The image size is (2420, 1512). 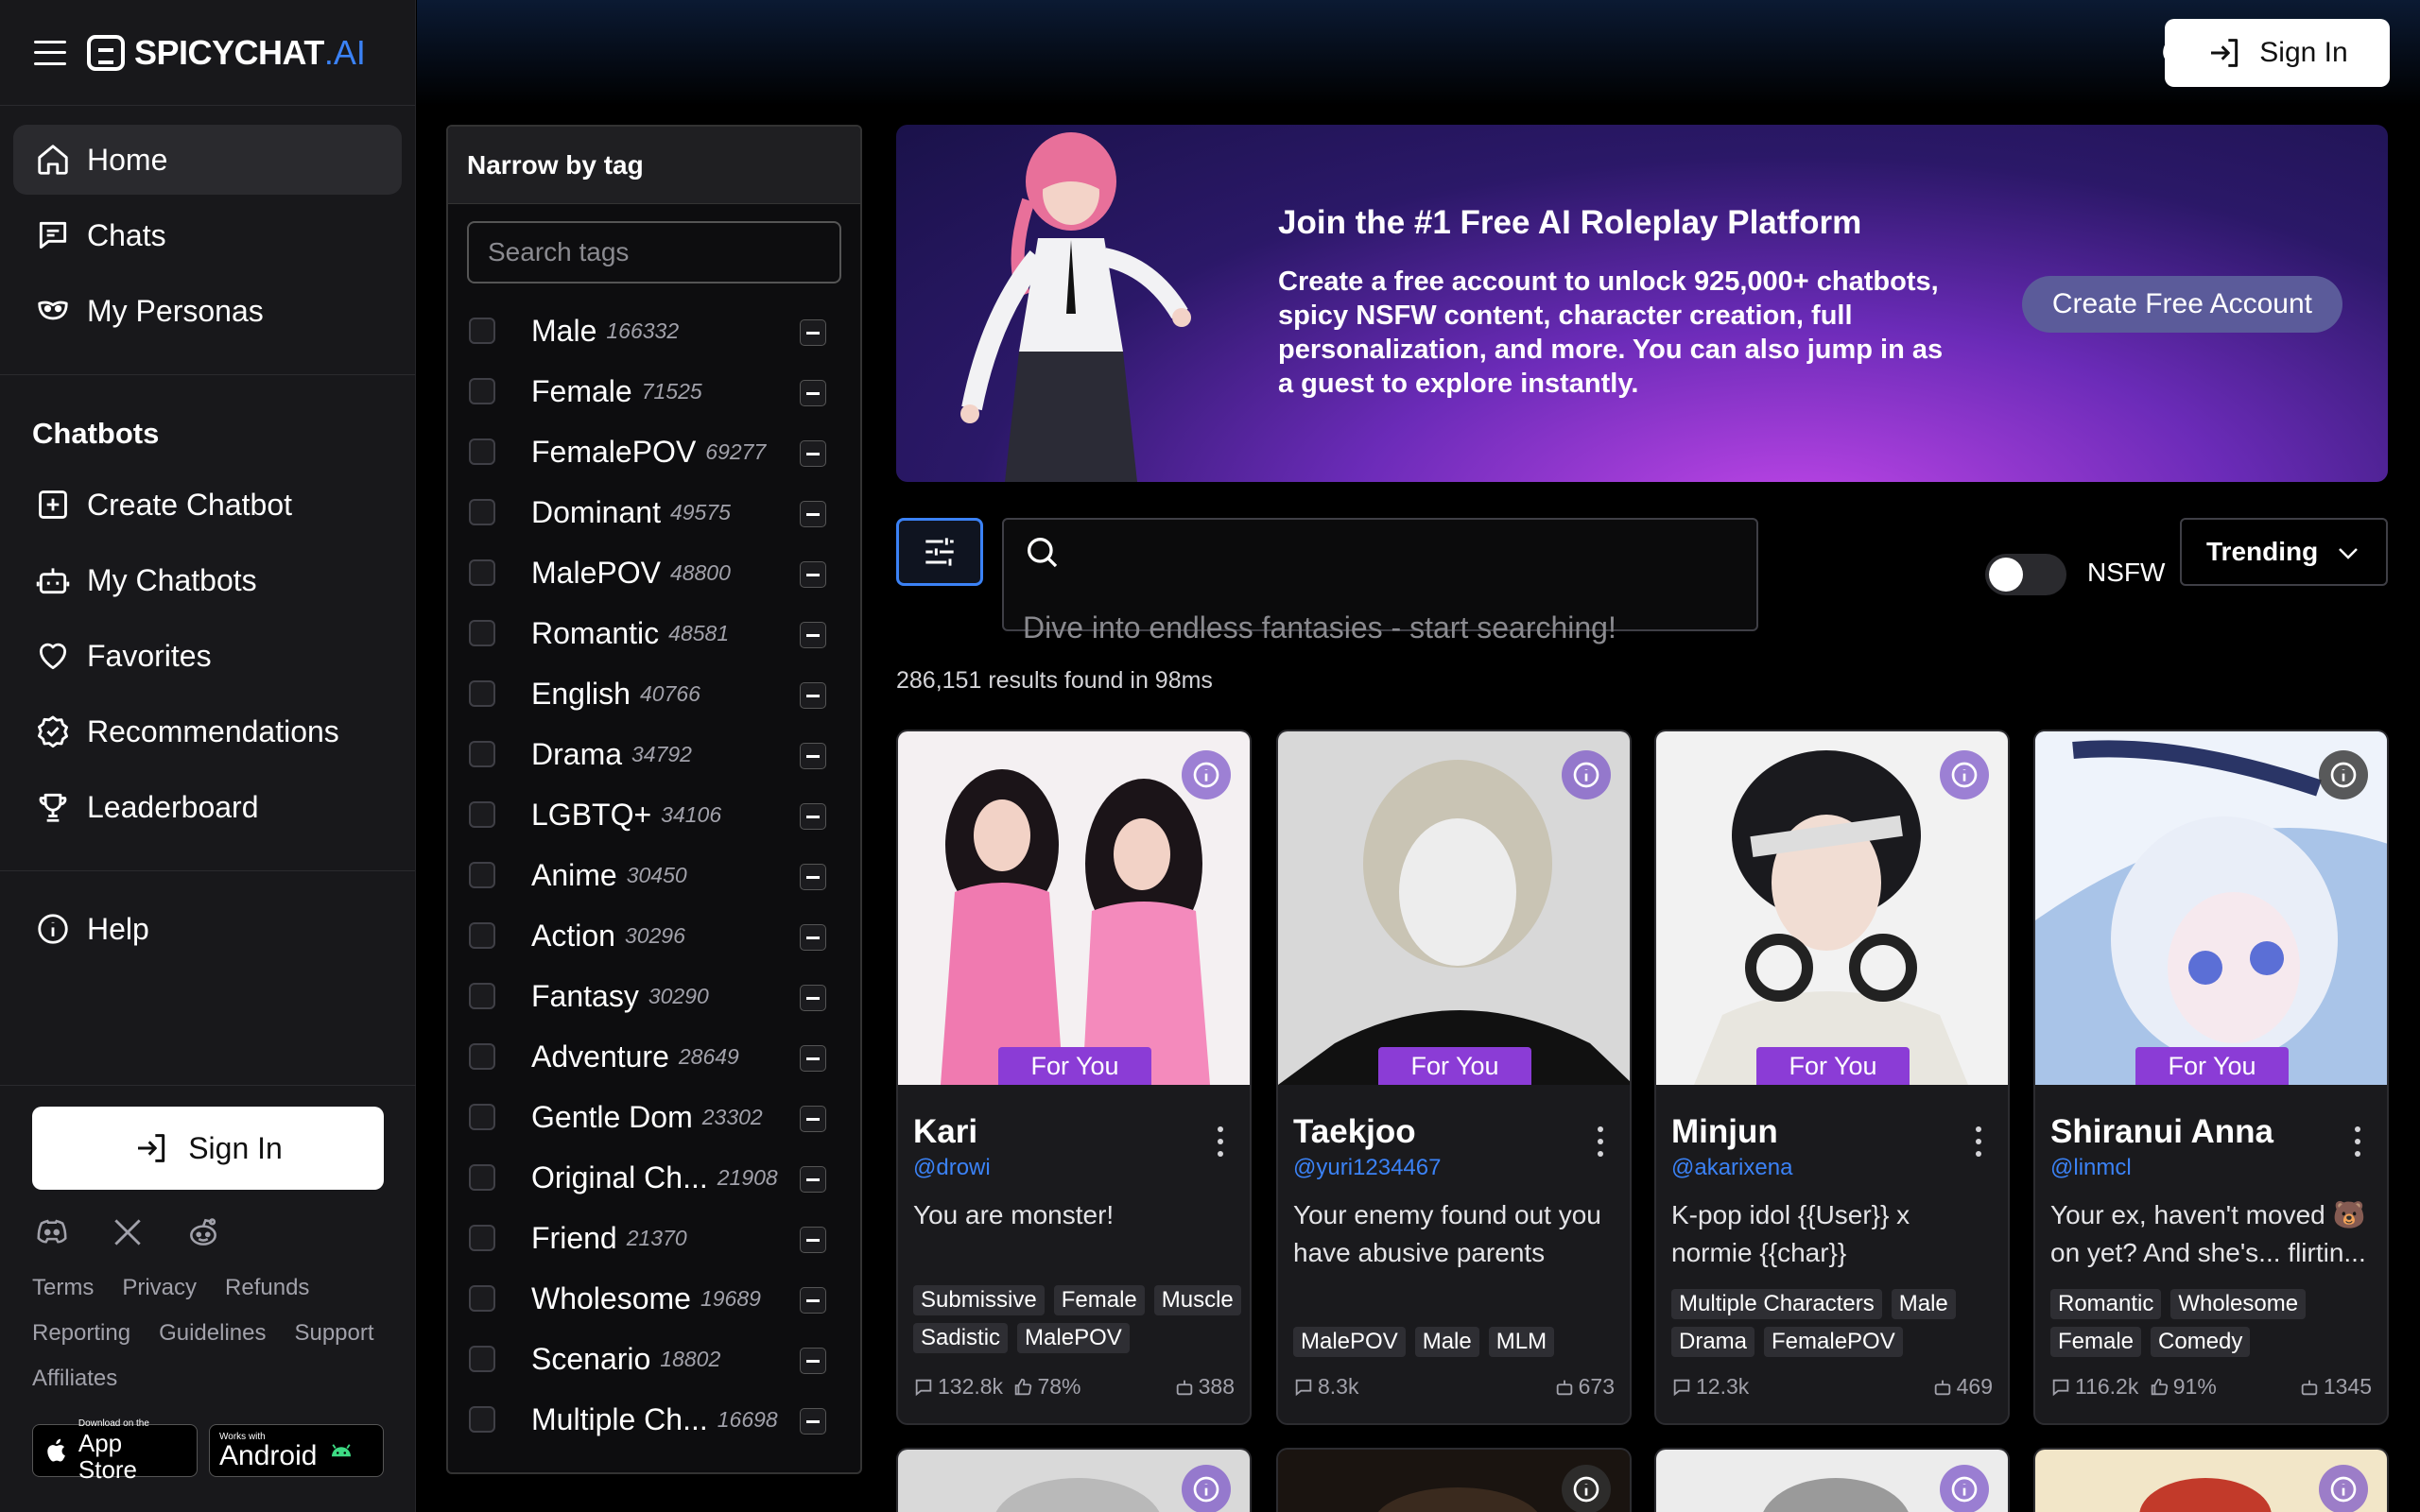 What do you see at coordinates (2091, 1168) in the screenshot?
I see `card-handle: @linmcl` at bounding box center [2091, 1168].